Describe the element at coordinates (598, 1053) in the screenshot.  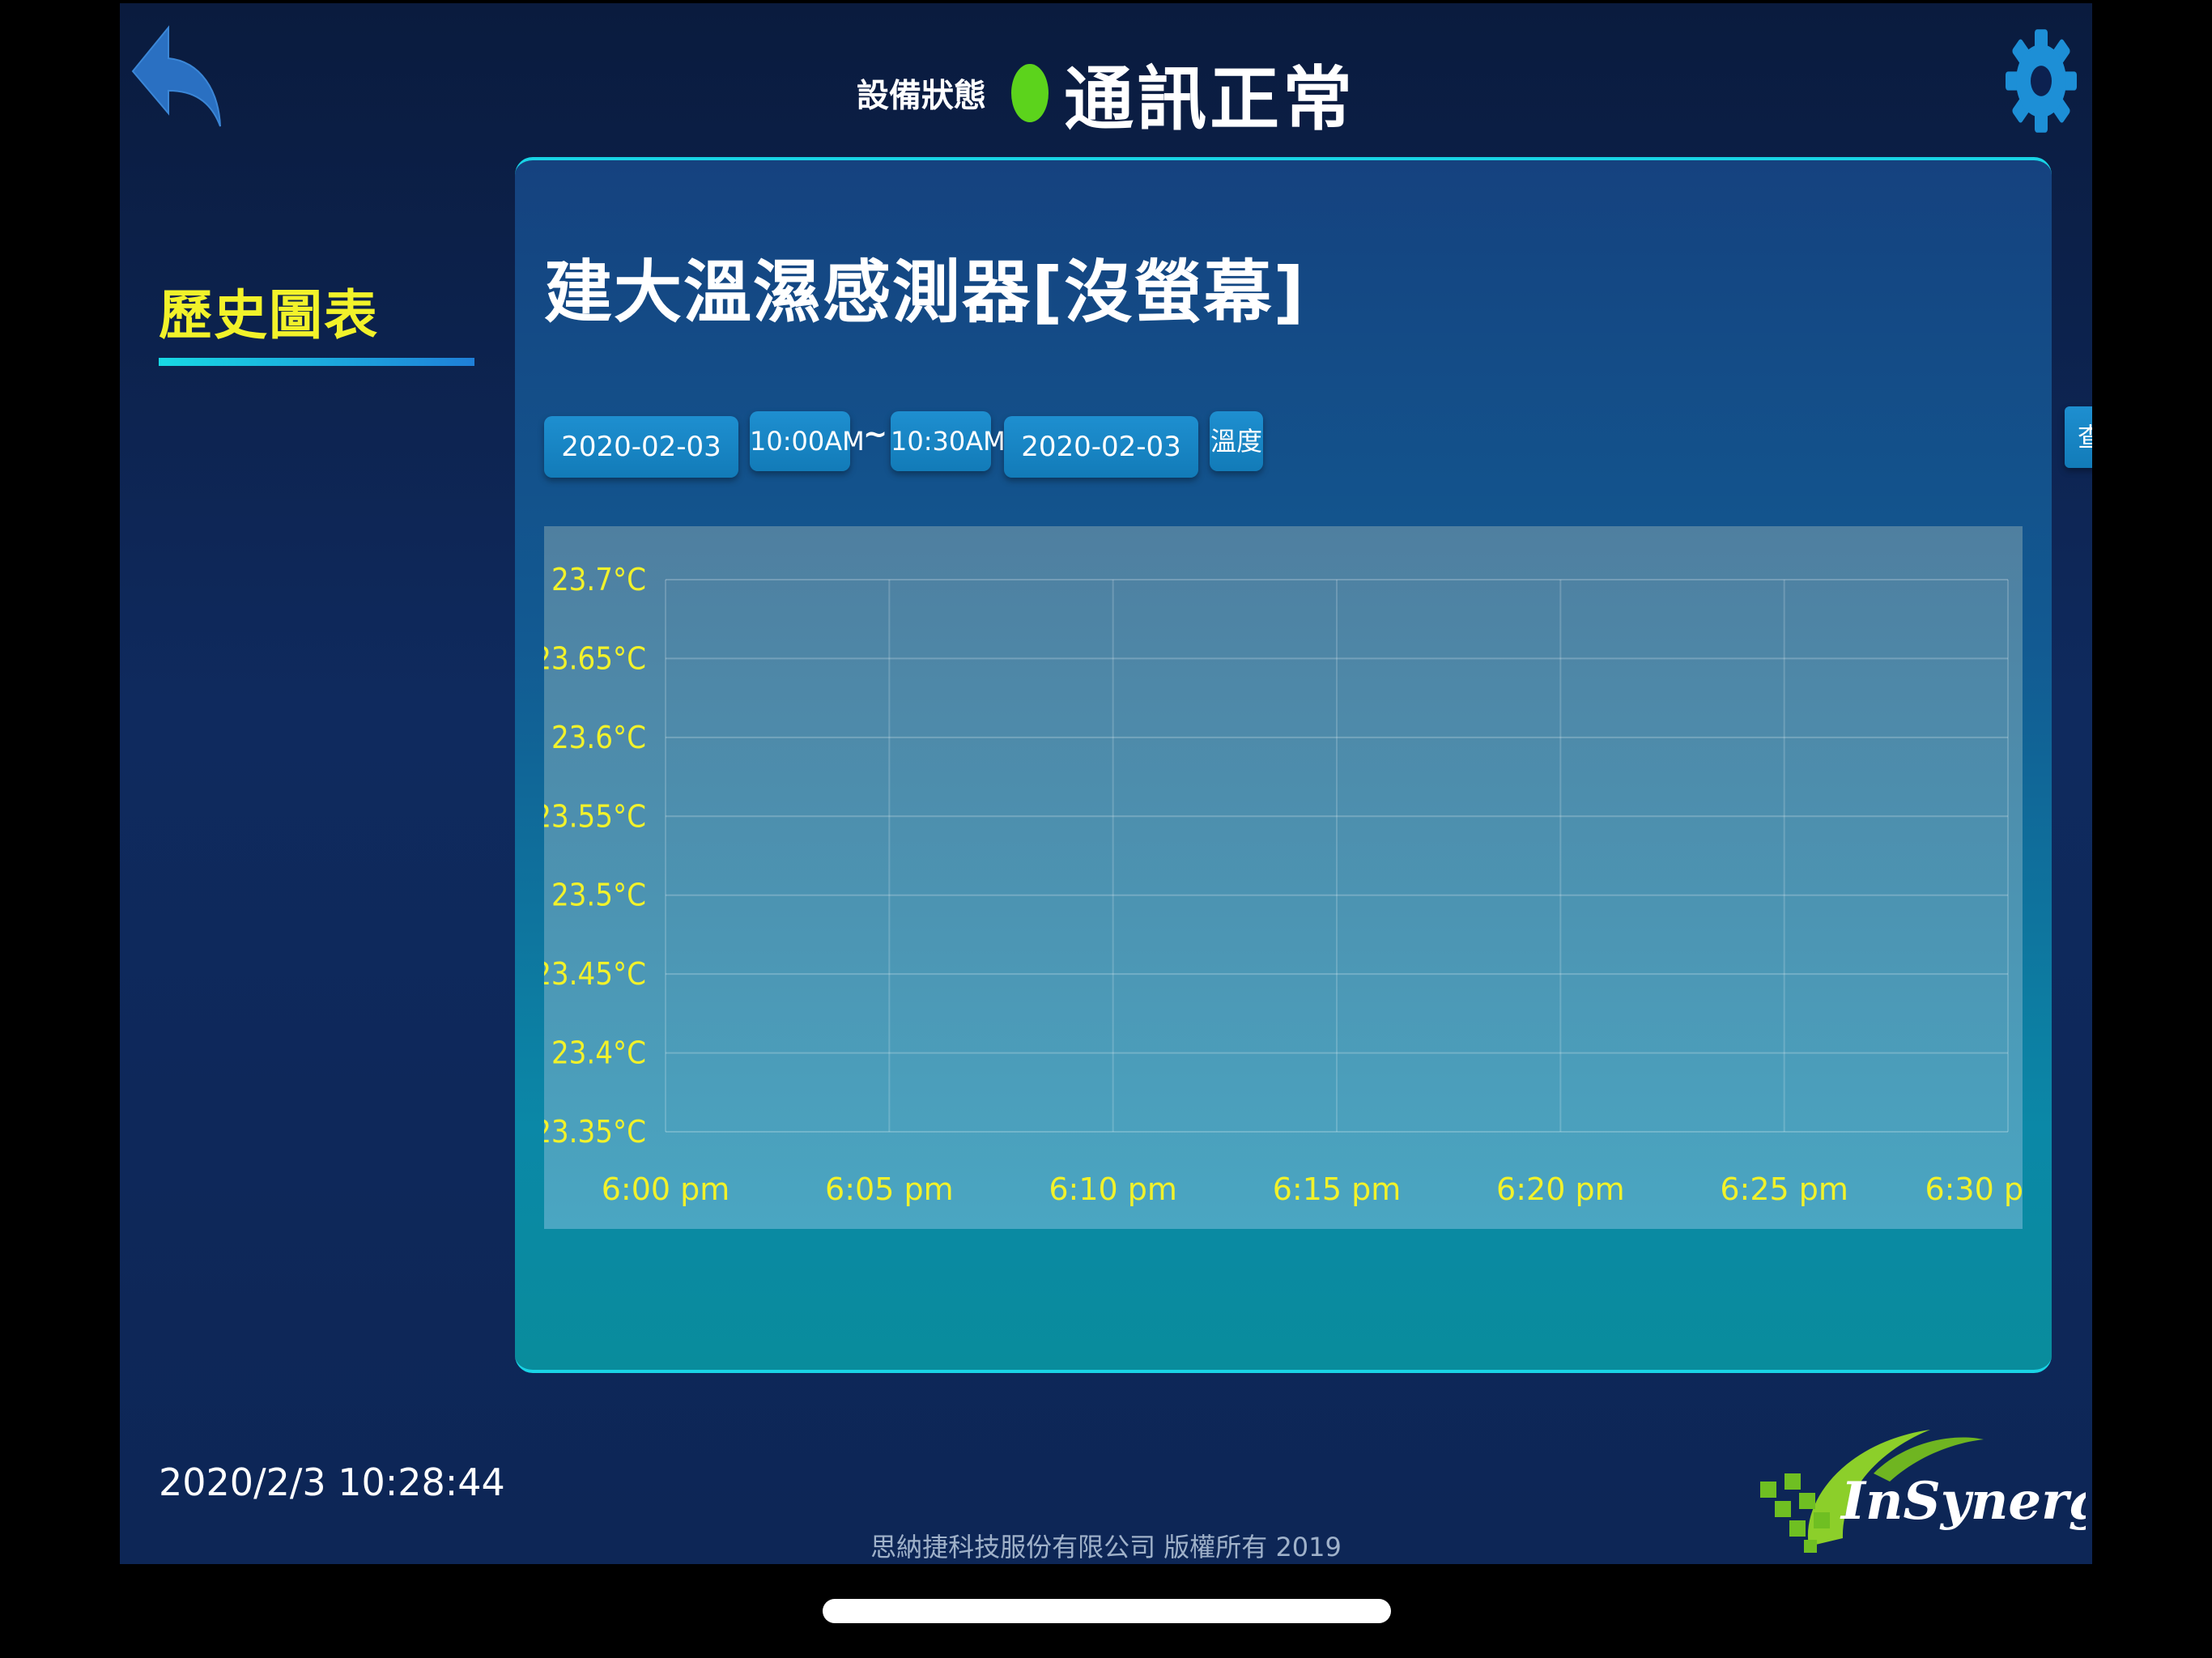
I see `y-tick-label: 23.4°C` at that location.